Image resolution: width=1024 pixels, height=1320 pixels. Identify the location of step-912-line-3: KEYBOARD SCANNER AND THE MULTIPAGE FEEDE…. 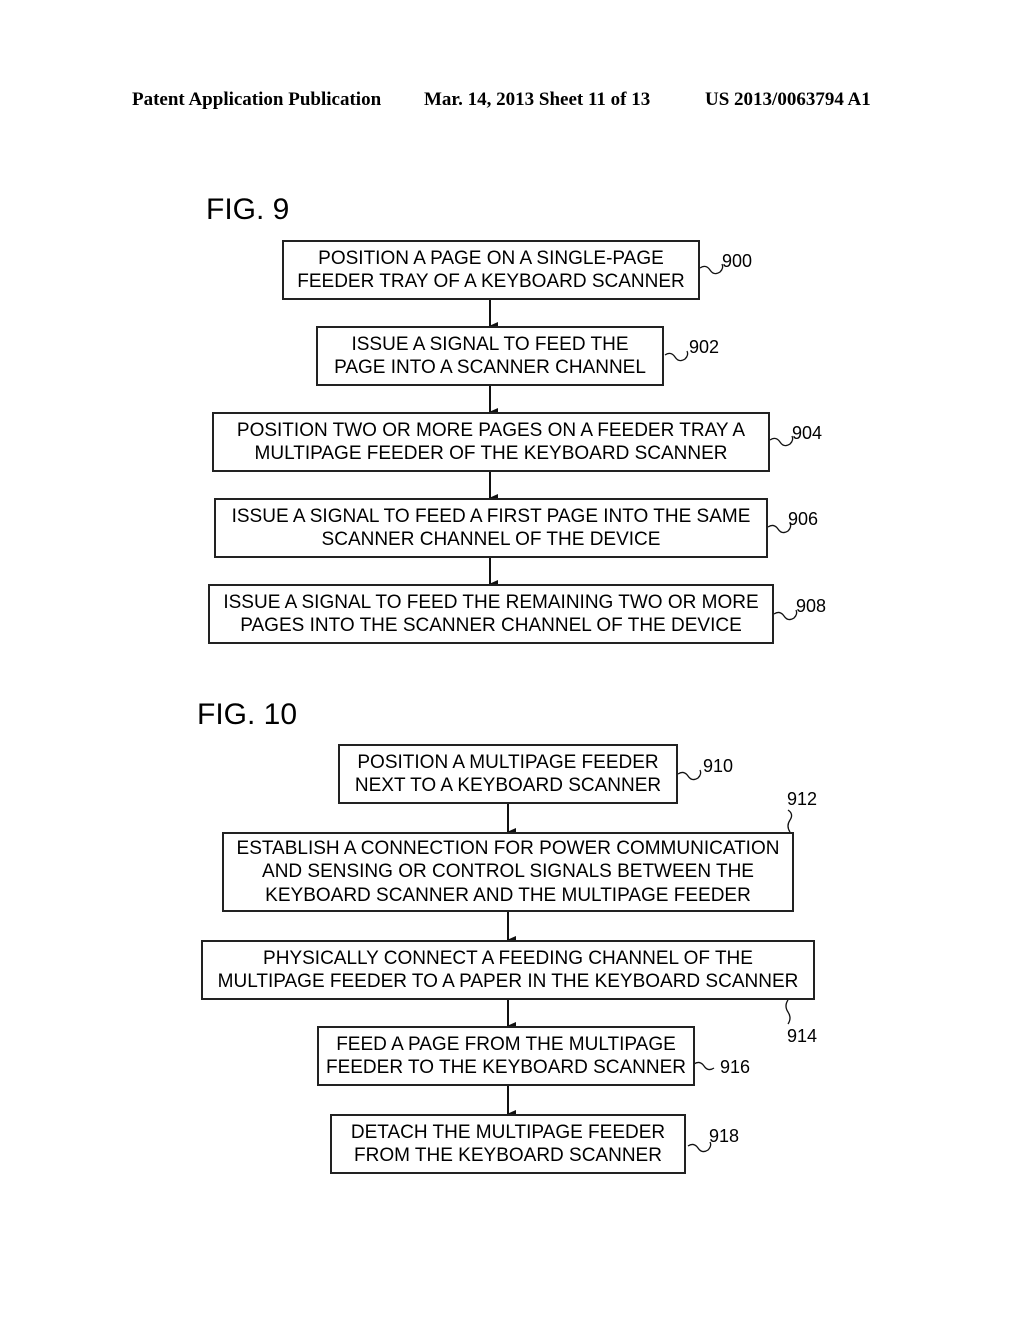
(508, 895).